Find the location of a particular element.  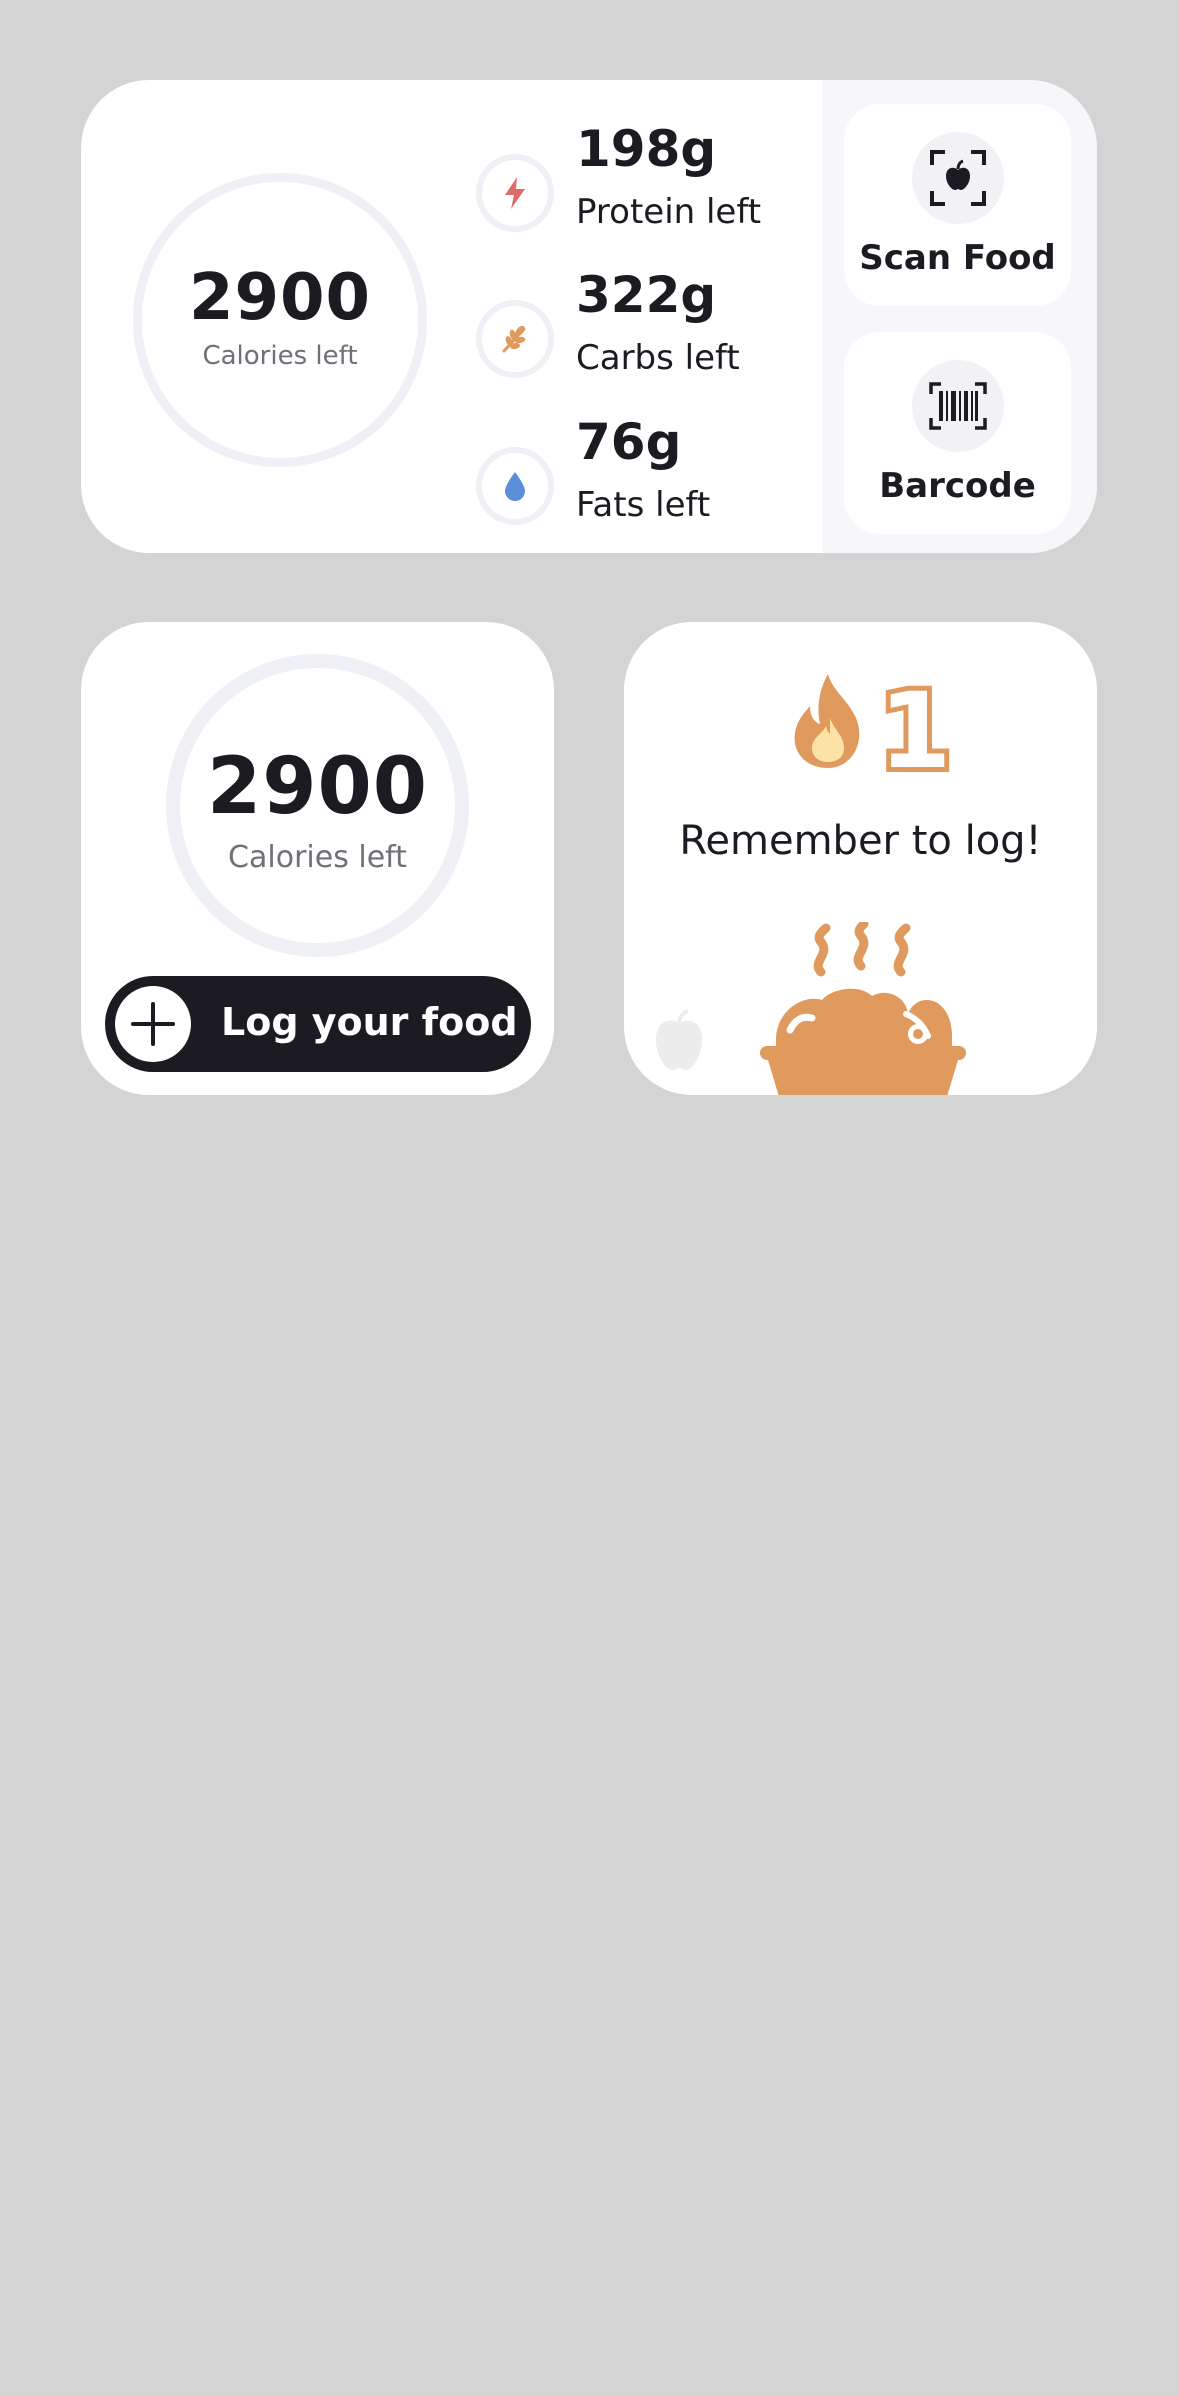

barcode-icon is located at coordinates (958, 406).